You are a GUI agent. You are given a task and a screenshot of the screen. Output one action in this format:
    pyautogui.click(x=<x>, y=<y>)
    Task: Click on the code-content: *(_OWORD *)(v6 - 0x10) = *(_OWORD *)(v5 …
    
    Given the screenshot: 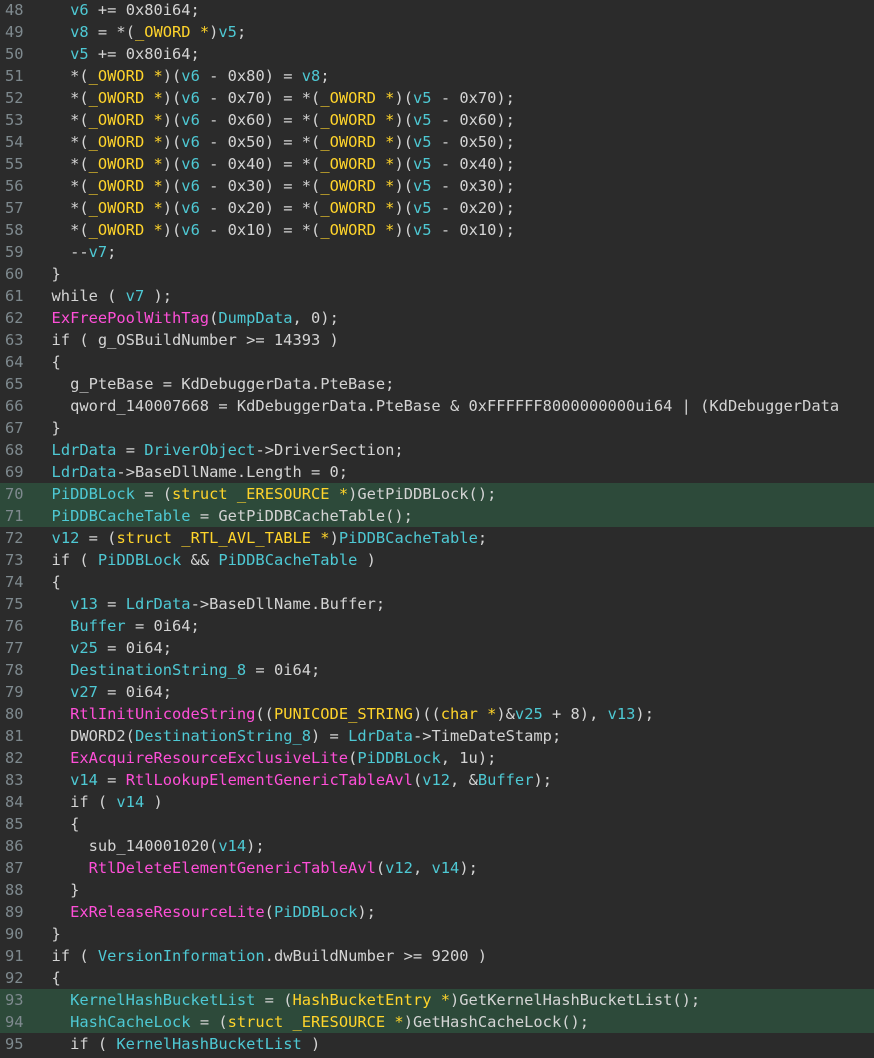 What is the action you would take?
    pyautogui.click(x=274, y=230)
    